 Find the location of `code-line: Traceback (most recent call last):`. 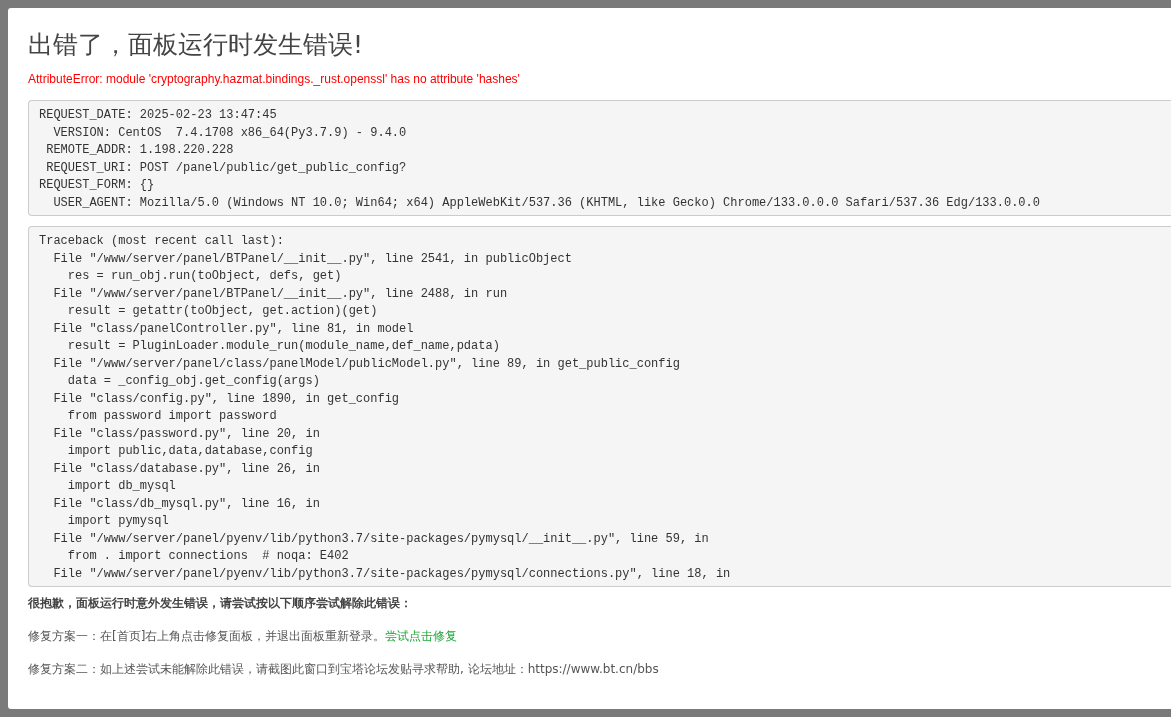

code-line: Traceback (most recent call last): is located at coordinates (161, 241).